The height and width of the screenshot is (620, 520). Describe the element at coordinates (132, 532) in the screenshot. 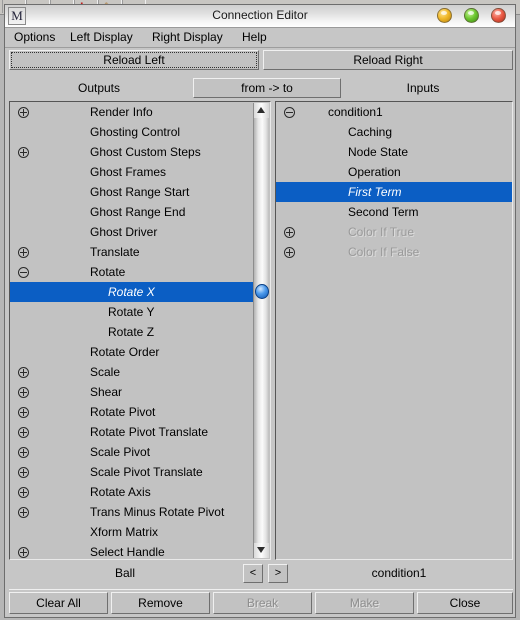

I see `left-panel-row: Xform Matrix` at that location.